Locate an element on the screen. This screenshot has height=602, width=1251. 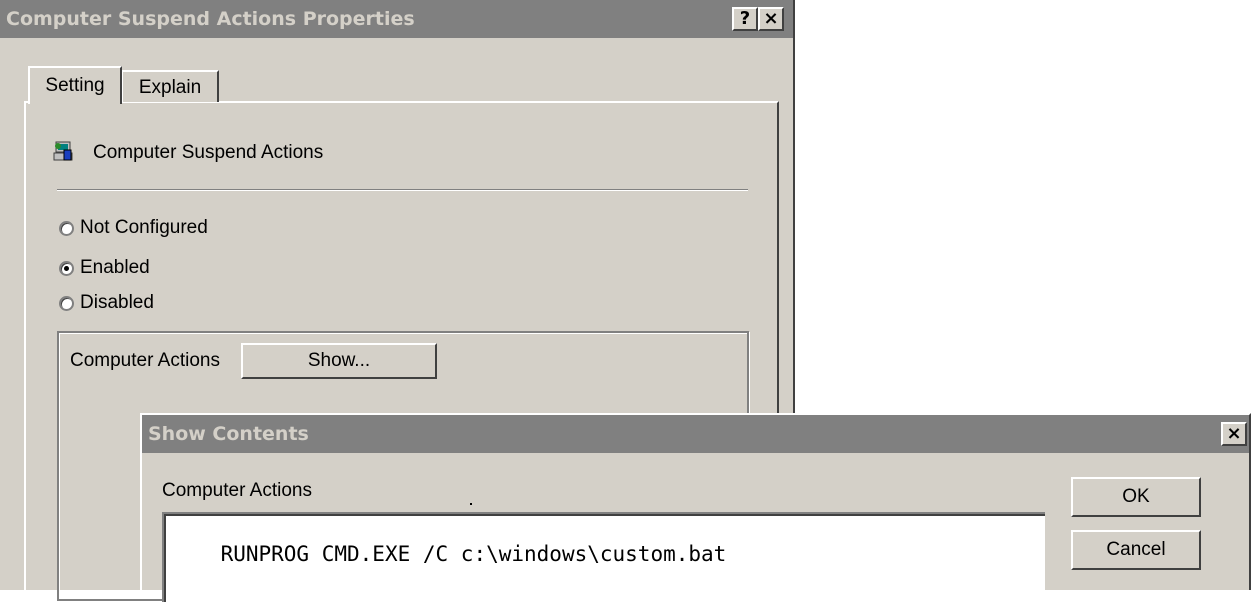
radio-selected-dot is located at coordinates (66, 268).